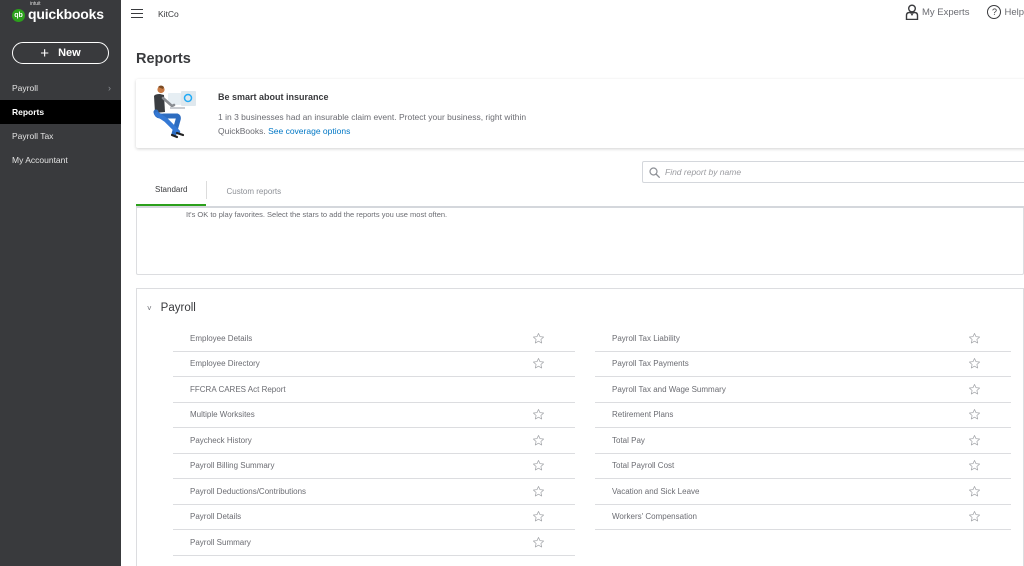 Image resolution: width=1024 pixels, height=566 pixels. What do you see at coordinates (803, 339) in the screenshot?
I see `report-row: Payroll Tax Liability` at bounding box center [803, 339].